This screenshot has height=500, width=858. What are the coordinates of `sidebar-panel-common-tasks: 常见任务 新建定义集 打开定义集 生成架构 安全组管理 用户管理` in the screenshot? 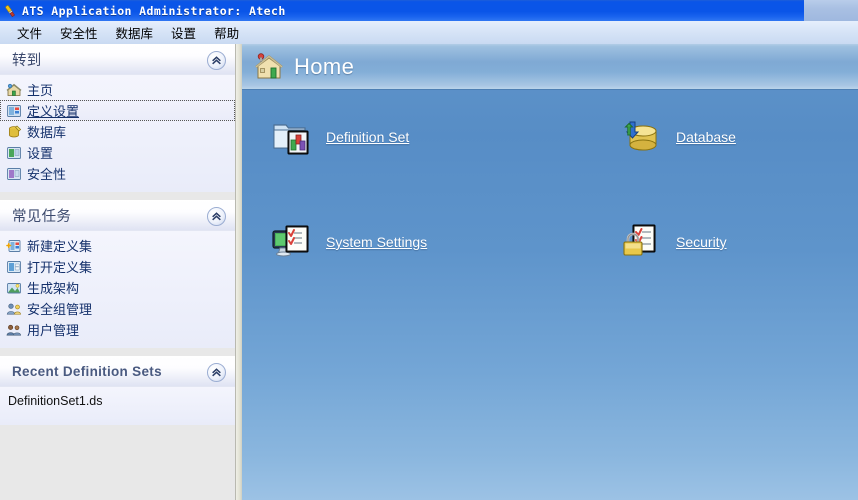 It's located at (117, 274).